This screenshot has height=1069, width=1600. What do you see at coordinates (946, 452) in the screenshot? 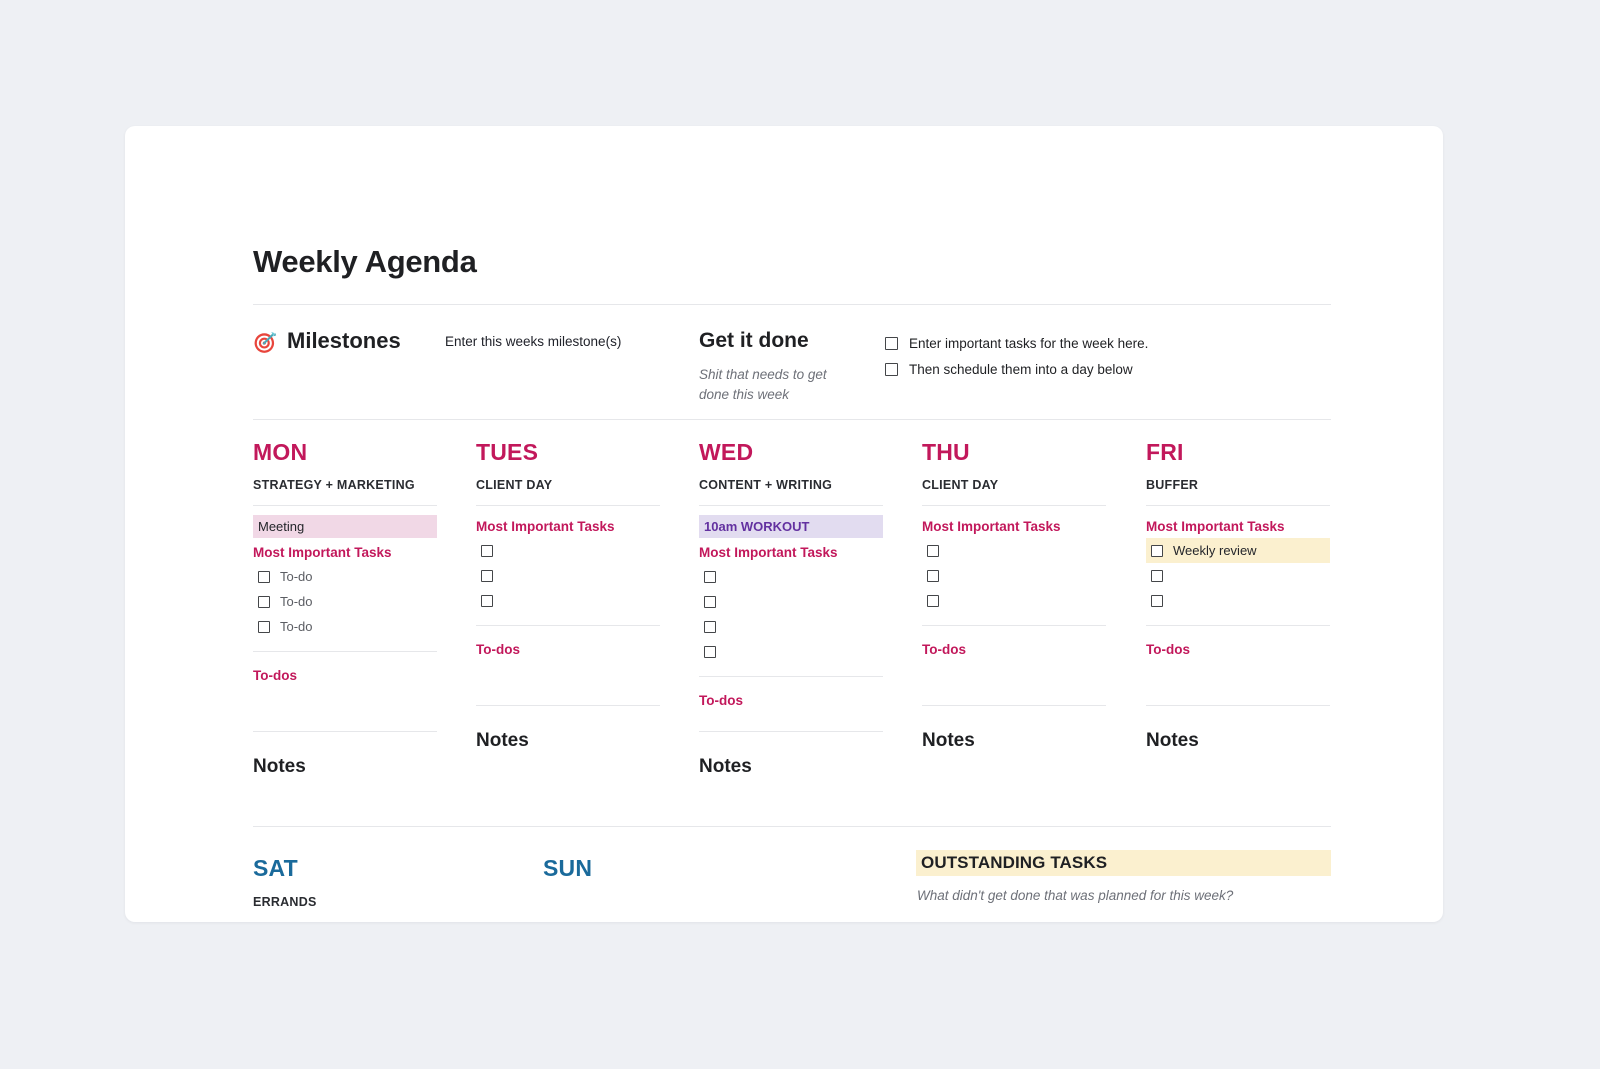
I see `day-name: THU` at bounding box center [946, 452].